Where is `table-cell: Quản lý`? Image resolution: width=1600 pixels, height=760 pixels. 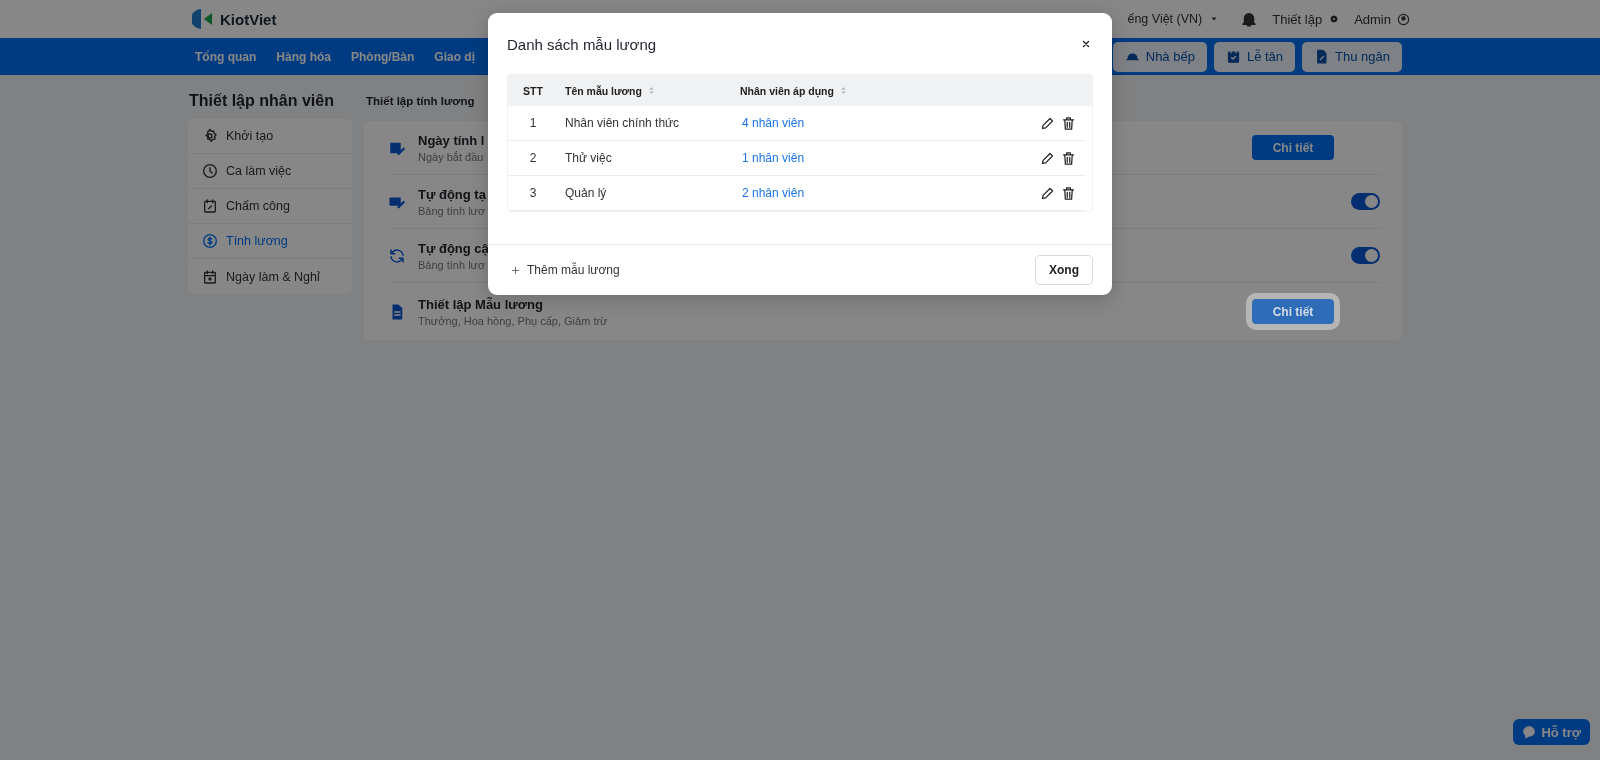 table-cell: Quản lý is located at coordinates (586, 193).